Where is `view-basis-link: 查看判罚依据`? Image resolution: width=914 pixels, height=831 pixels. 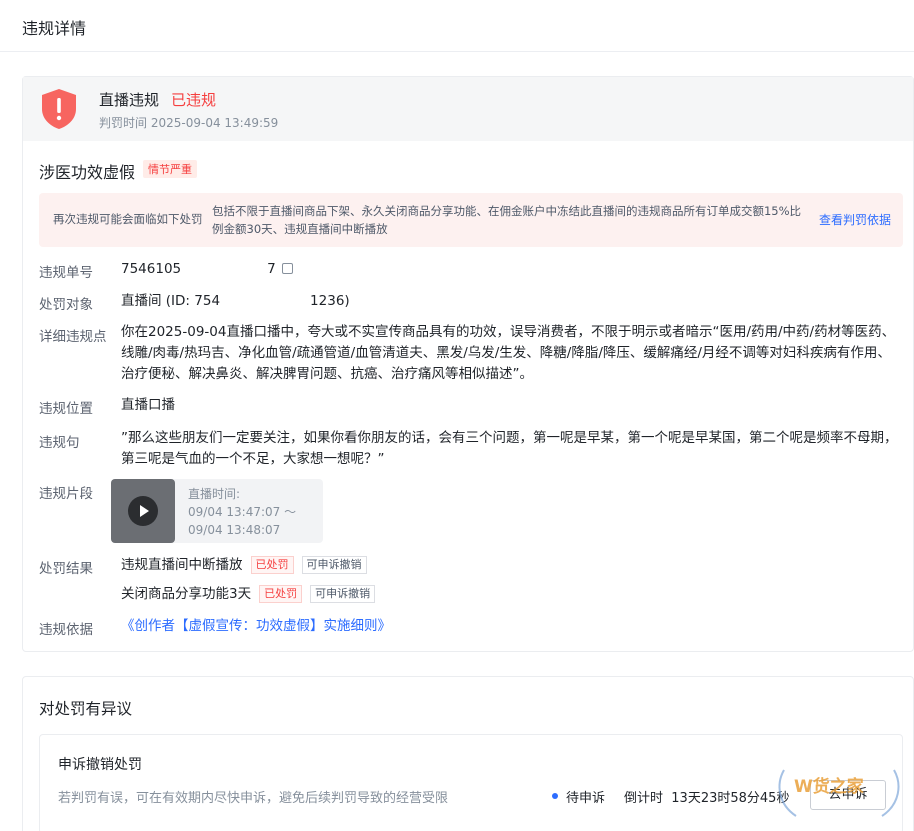 view-basis-link: 查看判罚依据 is located at coordinates (855, 219).